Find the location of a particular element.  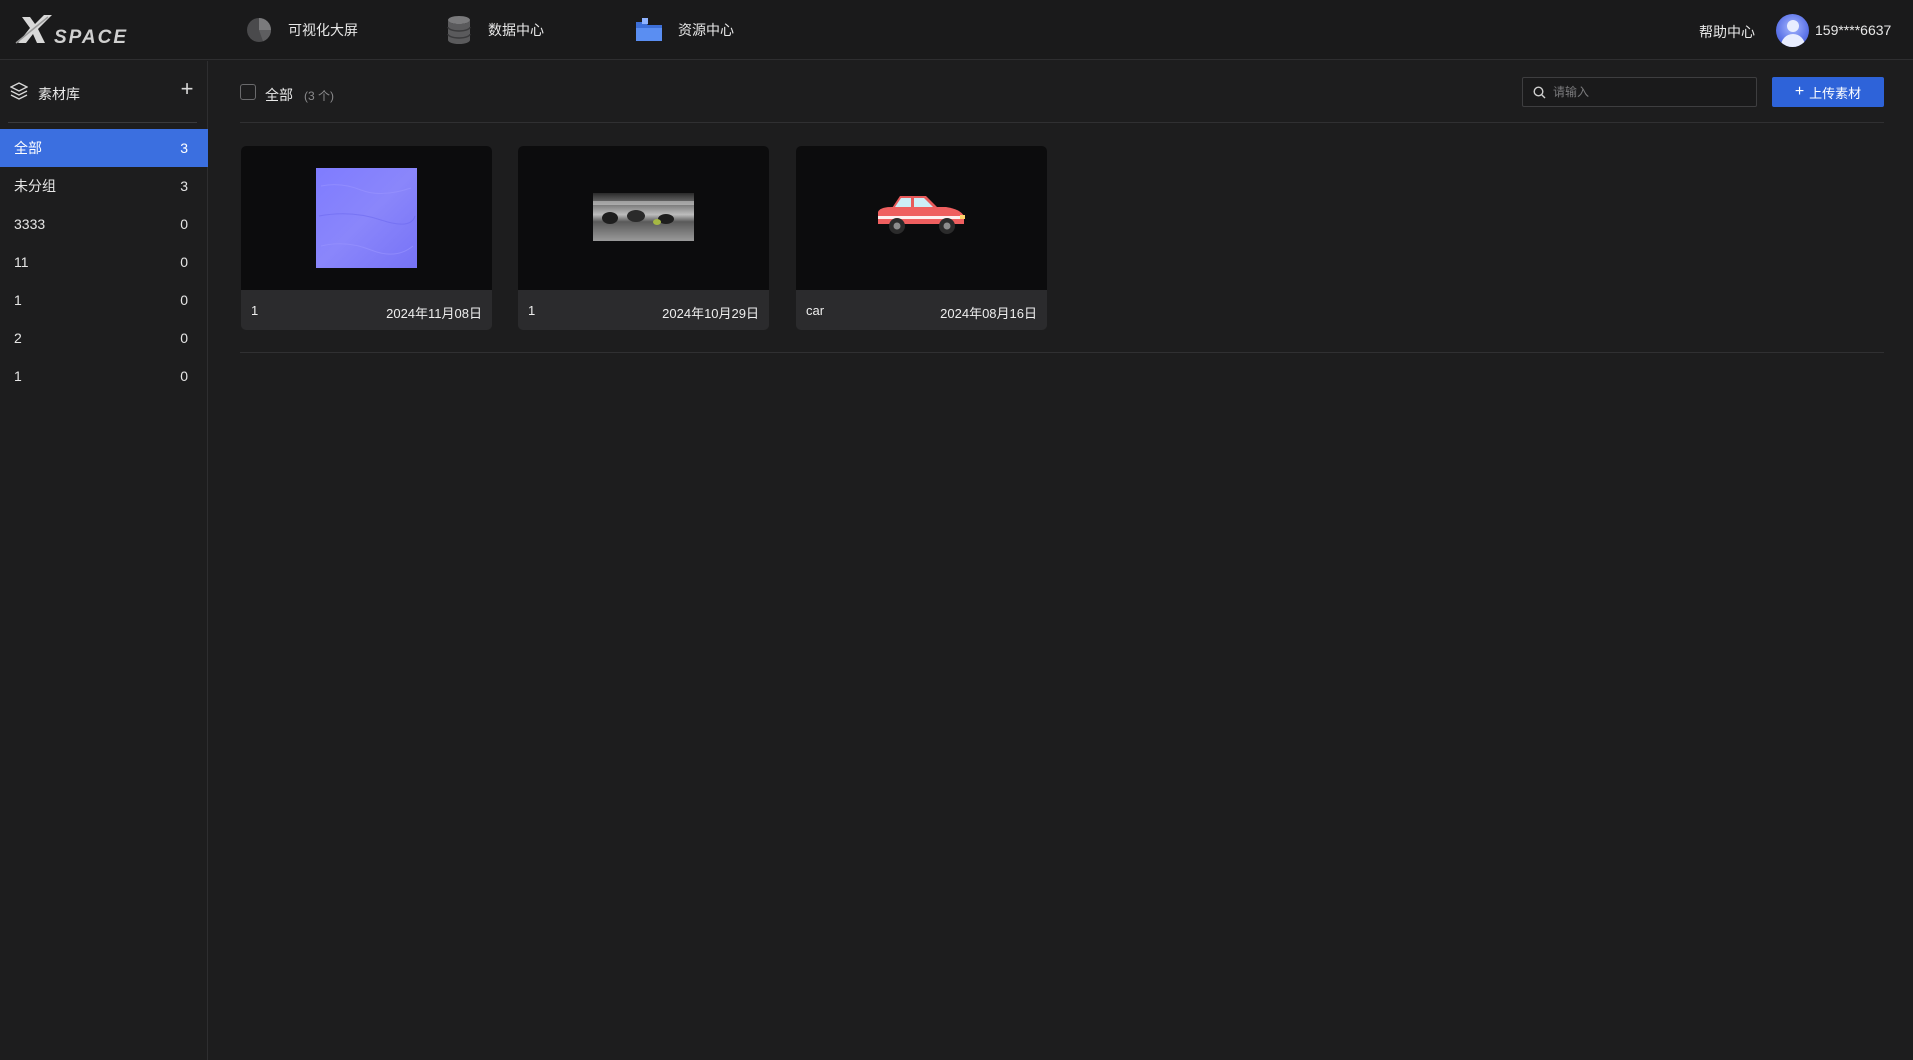

svg-text: SPACE is located at coordinates (91, 37).